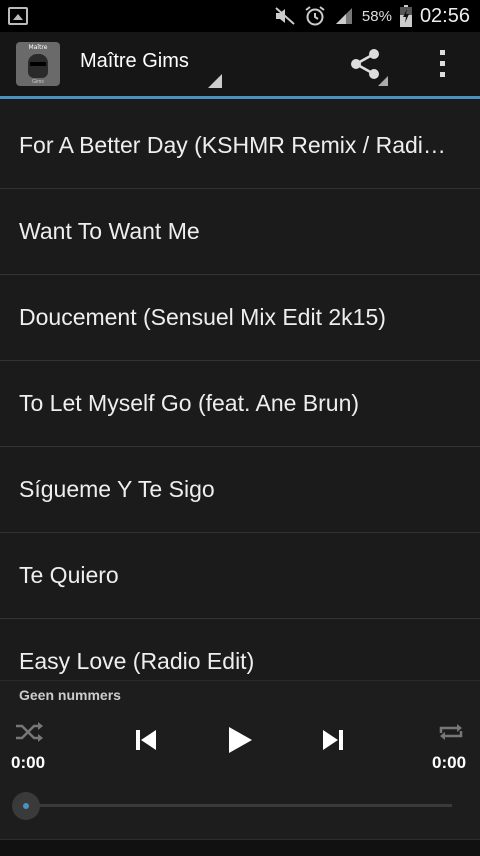 The image size is (480, 856). Describe the element at coordinates (285, 16) in the screenshot. I see `mute-icon` at that location.